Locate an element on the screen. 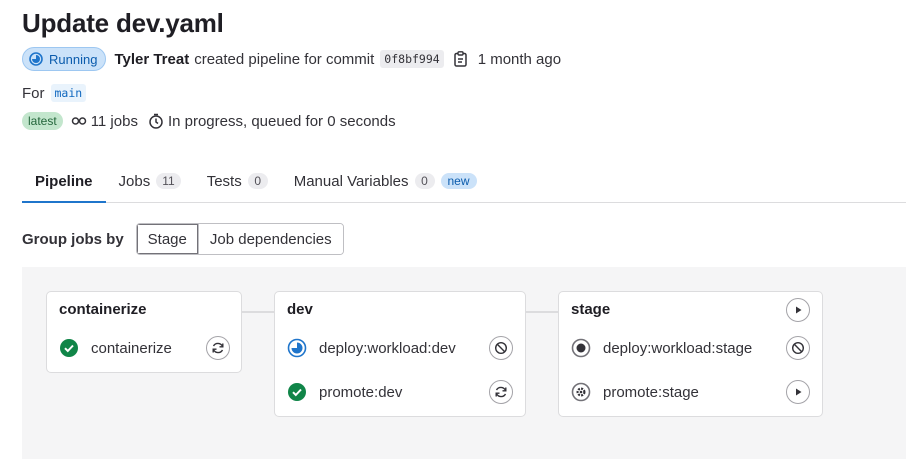 The width and height of the screenshot is (906, 459). tab-jobs: Jobs 11 is located at coordinates (150, 181).